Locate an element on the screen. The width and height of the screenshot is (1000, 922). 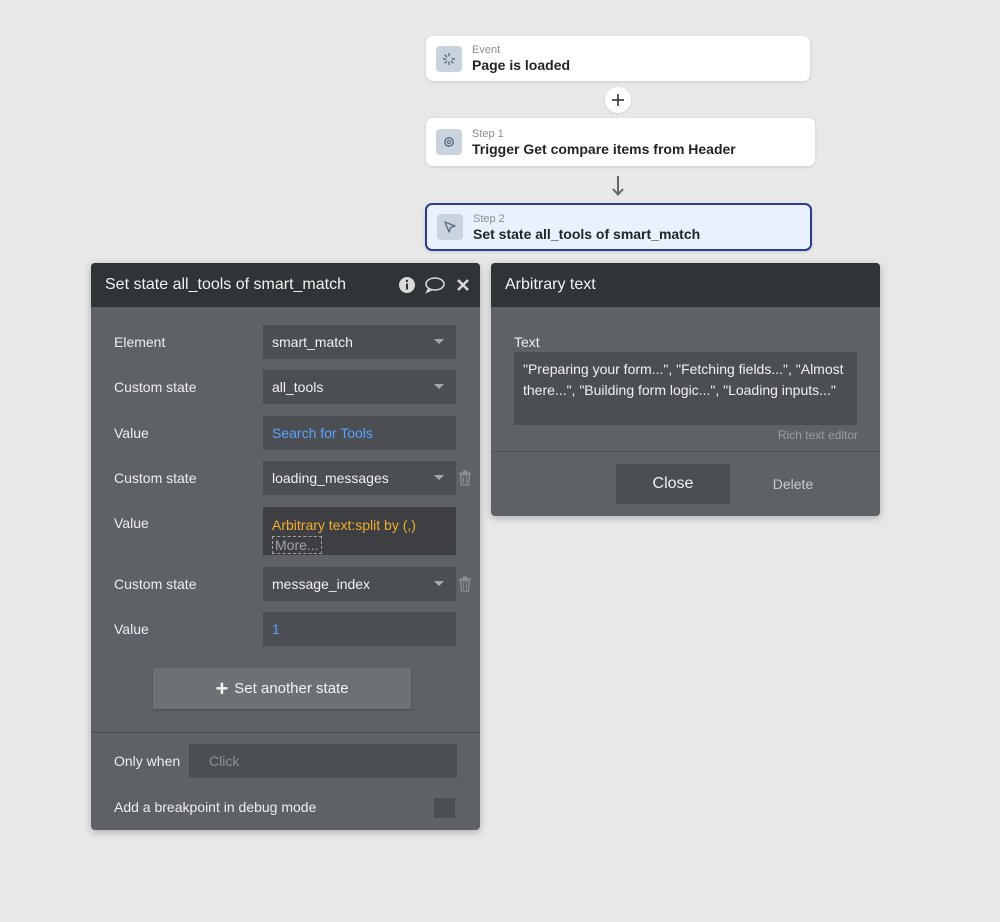
set-another-state-label: Set another state is located at coordinates (291, 688).